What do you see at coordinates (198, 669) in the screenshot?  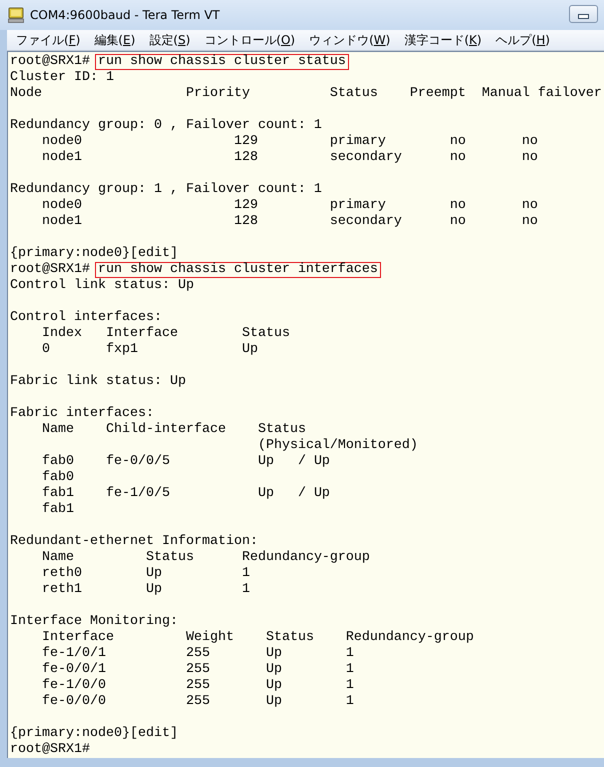 I see `output-line: fe-0/0/1 255 Up 1` at bounding box center [198, 669].